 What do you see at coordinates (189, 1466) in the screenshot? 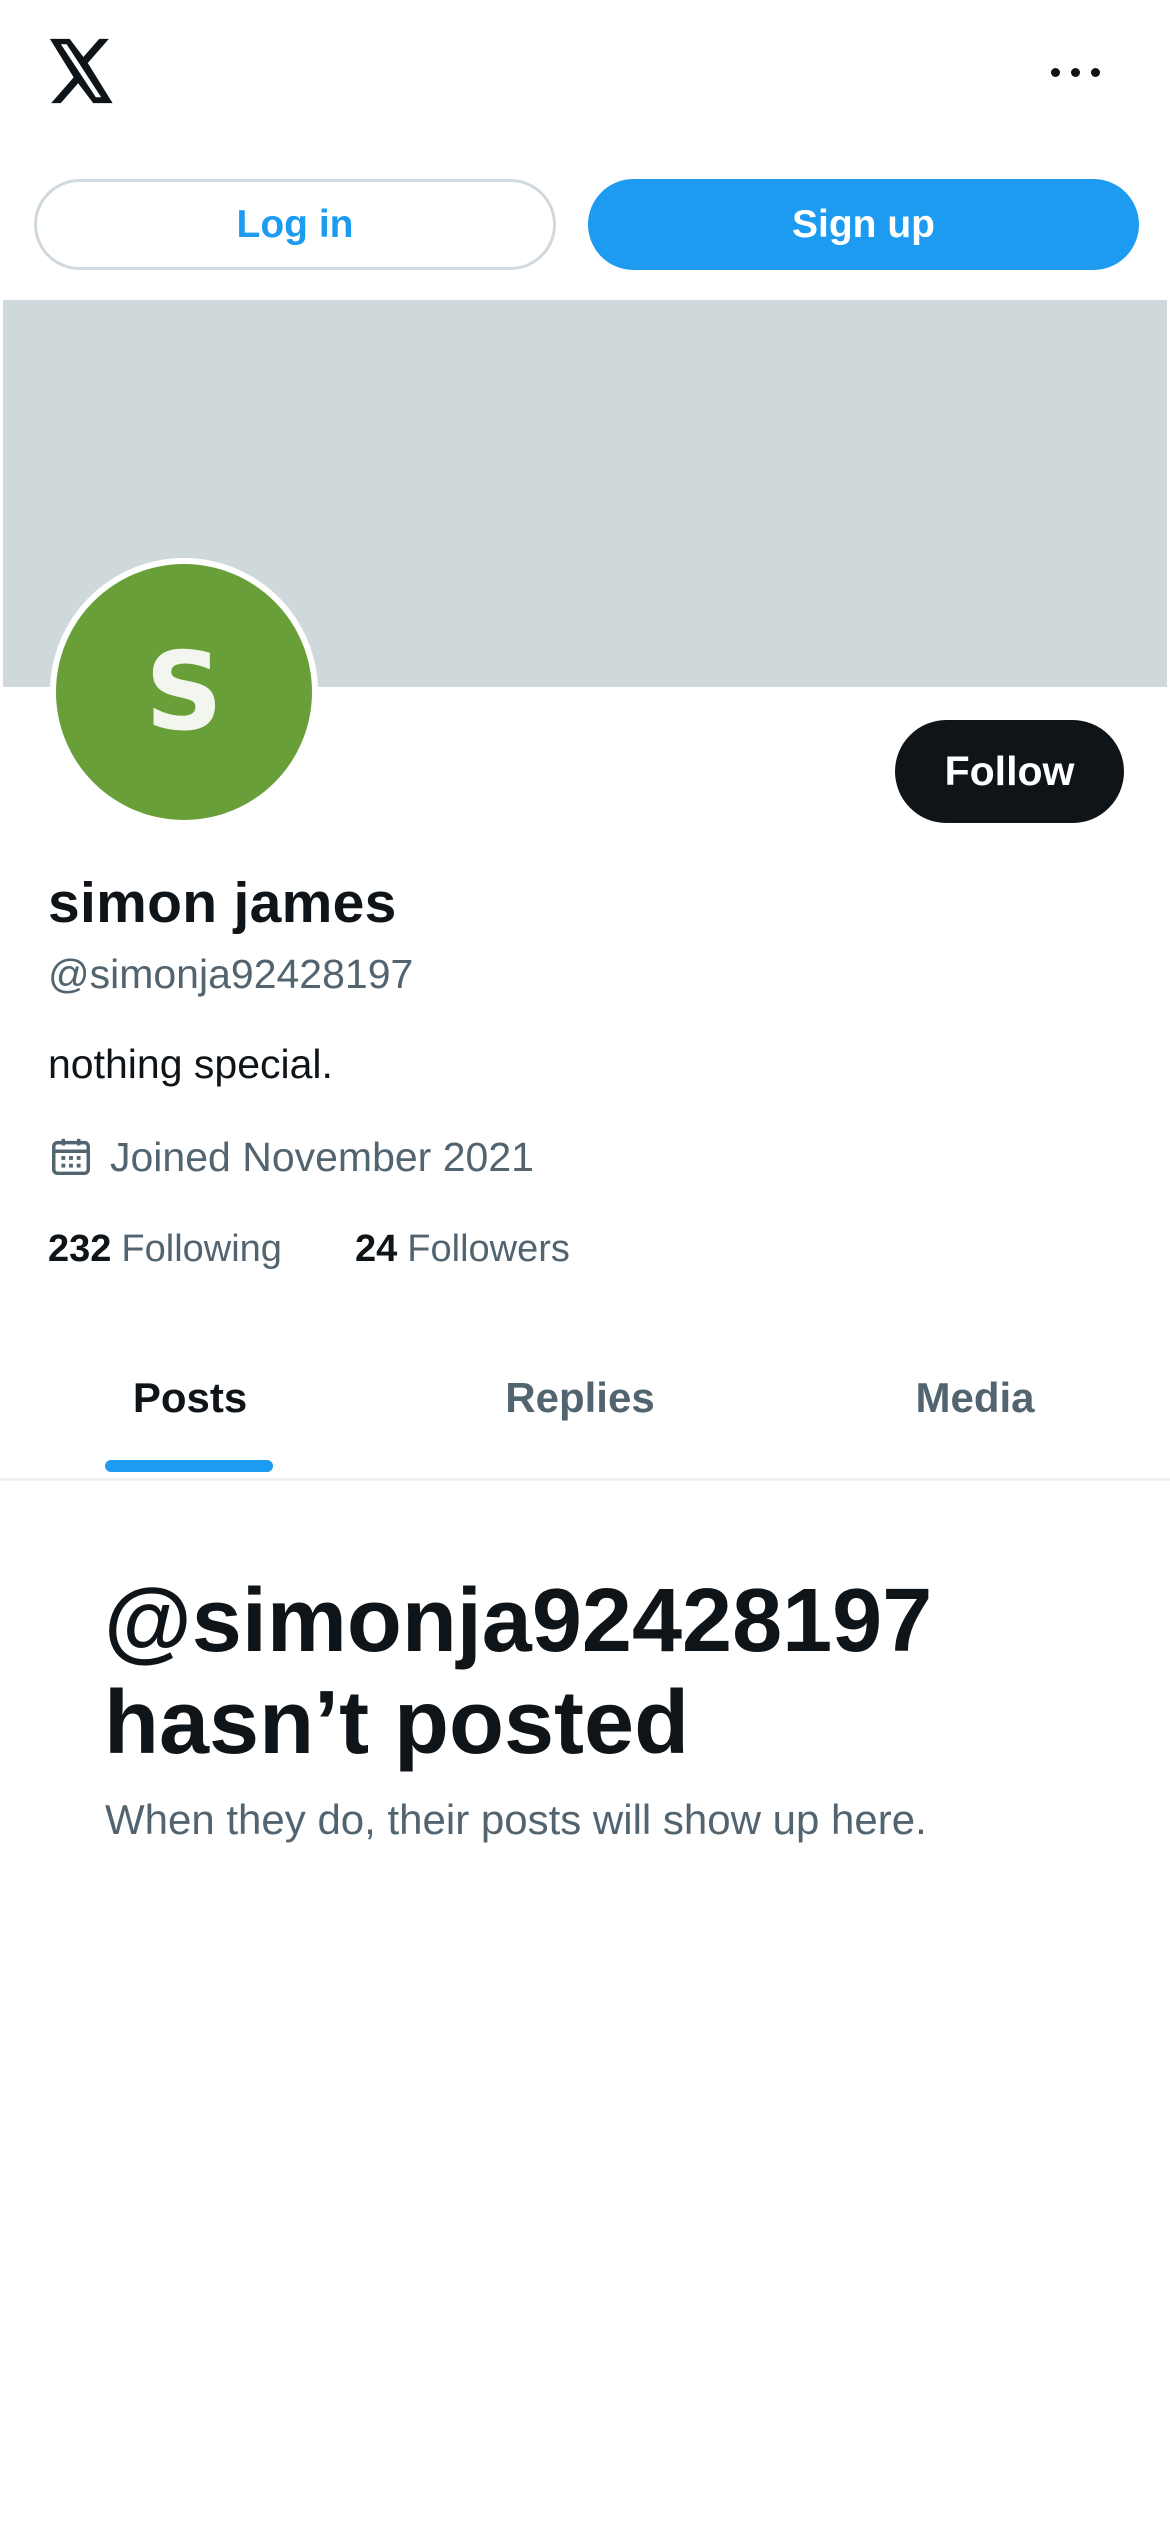
I see `active-tab-indicator` at bounding box center [189, 1466].